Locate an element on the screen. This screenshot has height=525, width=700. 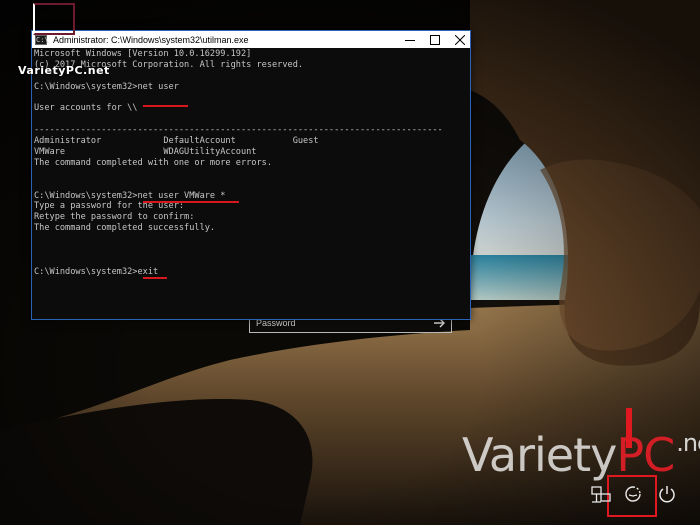
network-button is located at coordinates (601, 494).